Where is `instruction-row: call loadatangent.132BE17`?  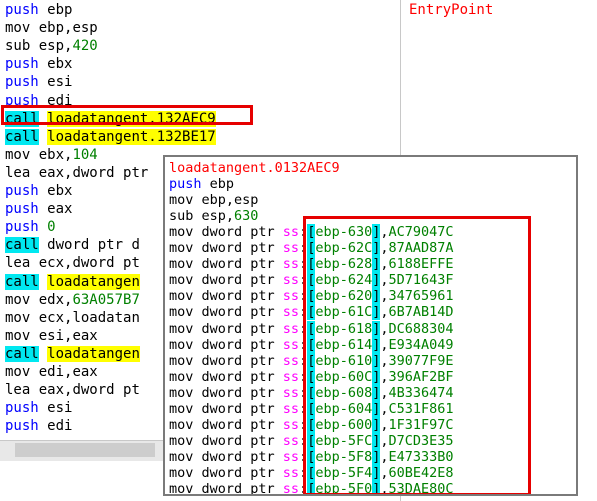 instruction-row: call loadatangent.132BE17 is located at coordinates (110, 137).